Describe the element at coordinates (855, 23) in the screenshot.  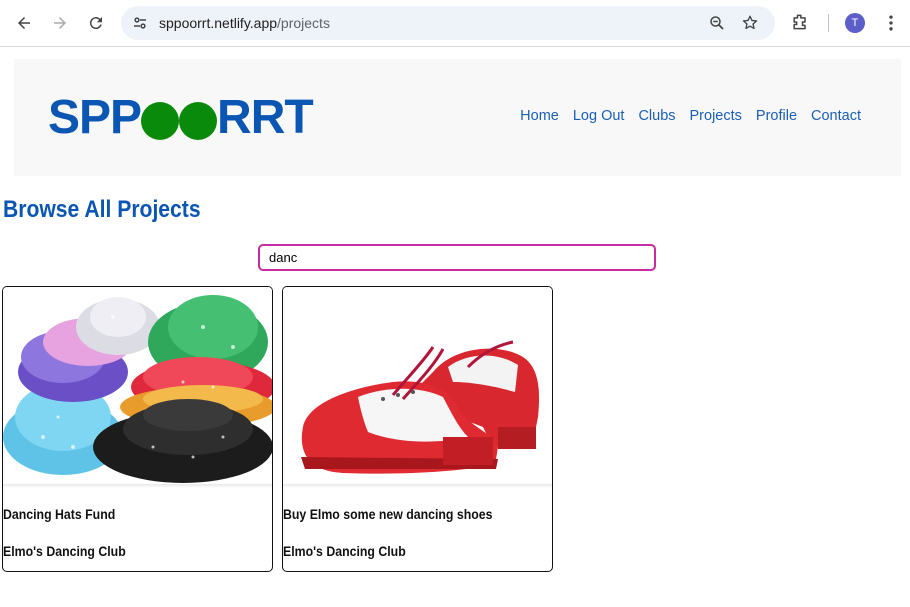
I see `profile-avatar: T` at that location.